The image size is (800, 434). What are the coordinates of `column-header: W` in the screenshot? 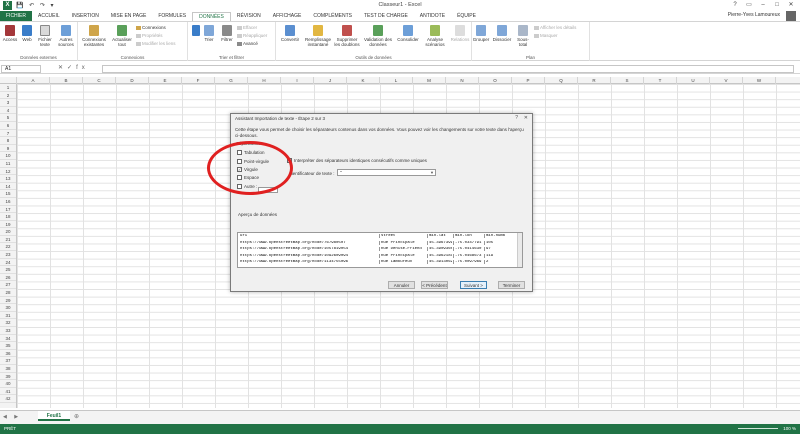 It's located at (759, 80).